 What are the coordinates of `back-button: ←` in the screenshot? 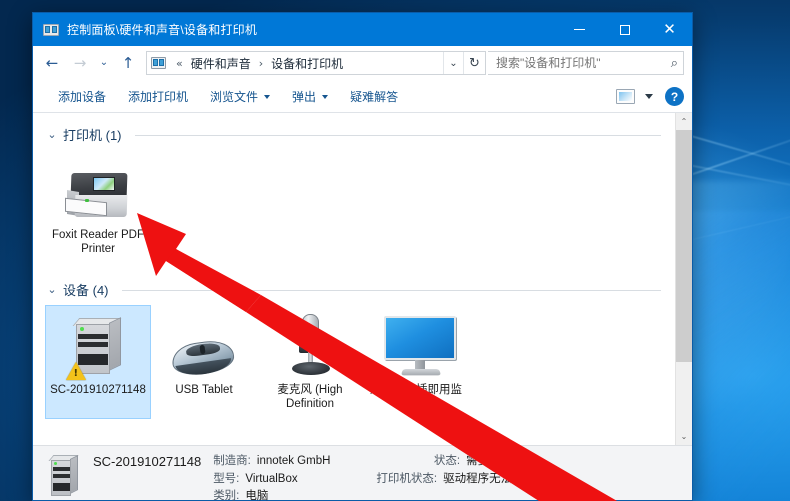 It's located at (52, 63).